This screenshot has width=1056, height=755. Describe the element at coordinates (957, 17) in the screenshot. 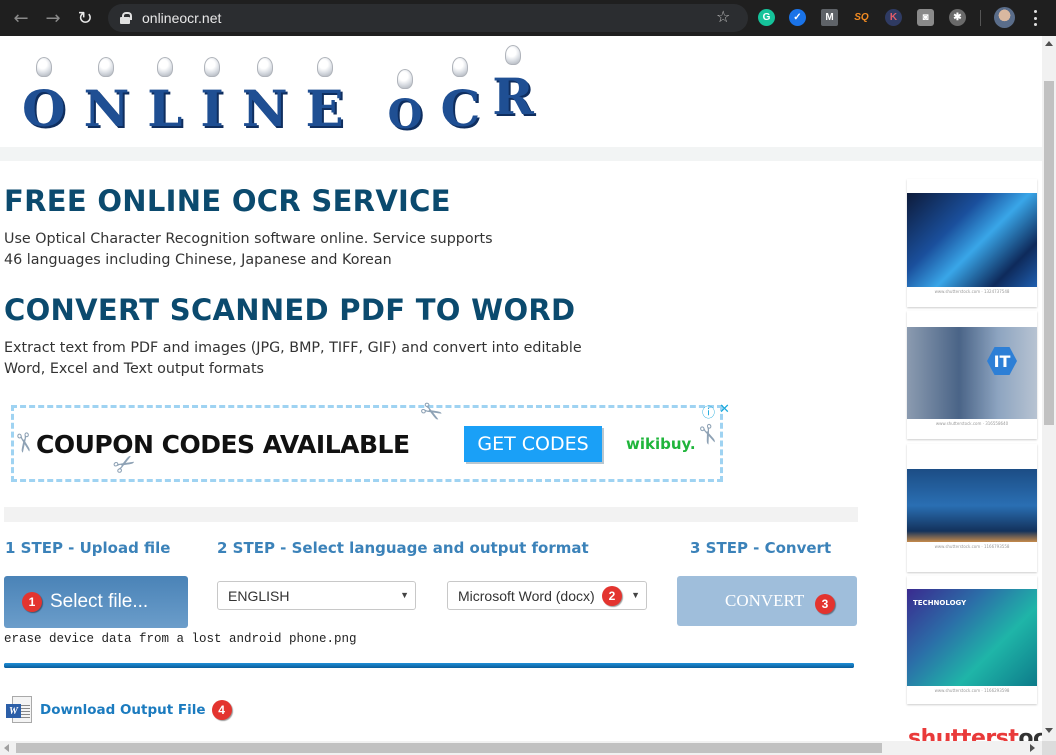

I see `shield-extension-icon: ✱` at that location.